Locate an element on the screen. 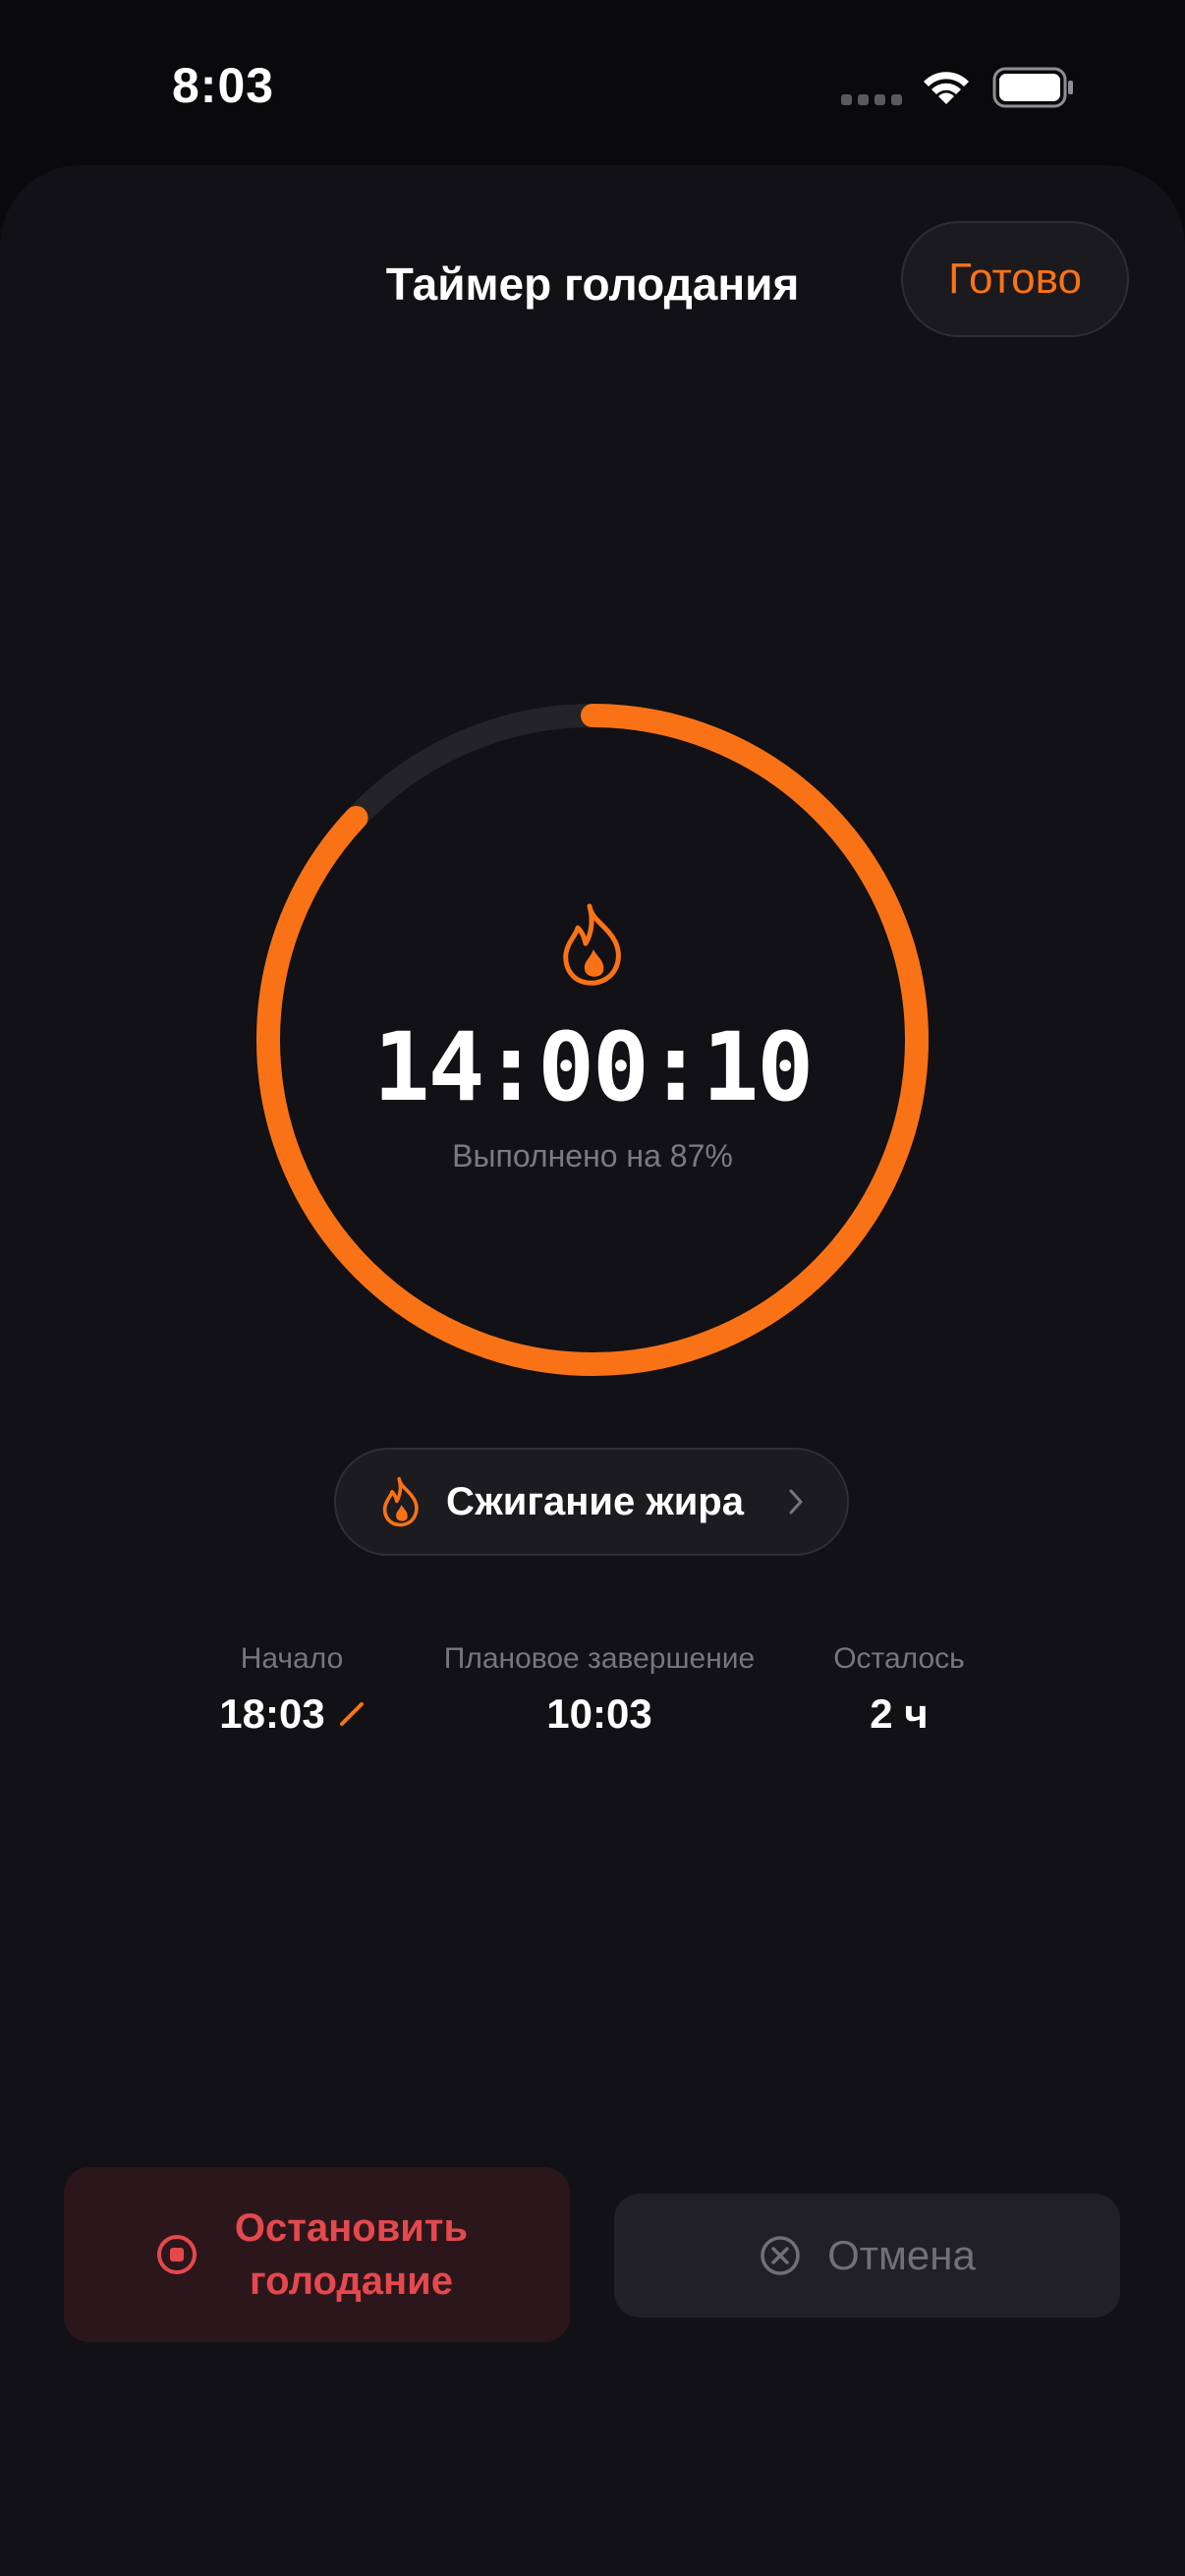 The image size is (1185, 2576). battery-icon is located at coordinates (1033, 87).